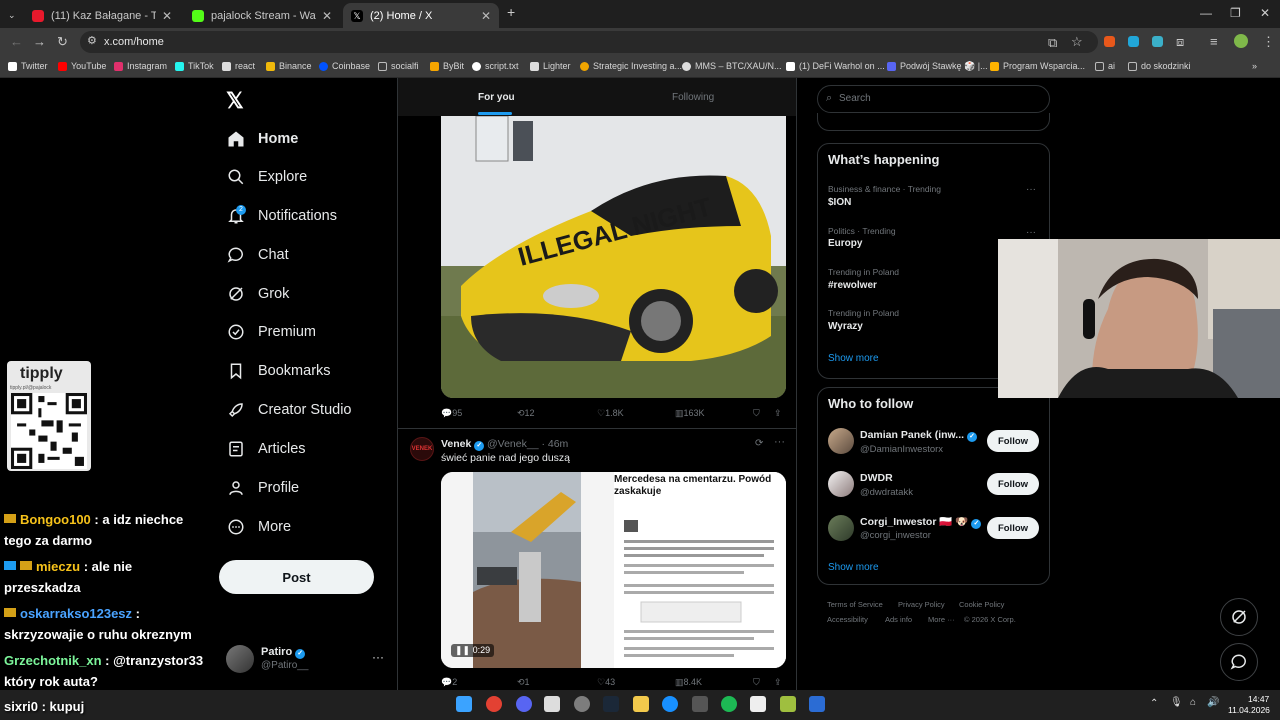  What do you see at coordinates (1254, 66) in the screenshot?
I see `bookmarks-overflow-icon: »` at bounding box center [1254, 66].